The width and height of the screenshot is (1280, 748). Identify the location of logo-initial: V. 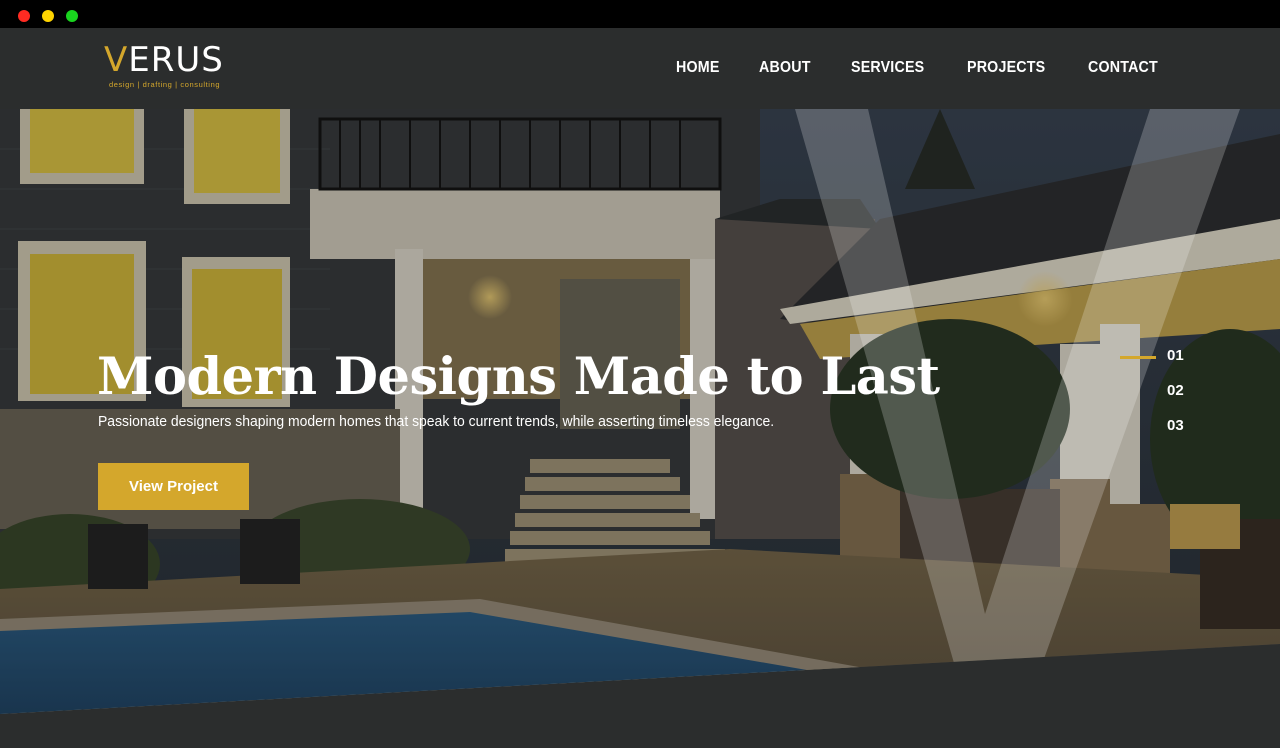
(116, 60).